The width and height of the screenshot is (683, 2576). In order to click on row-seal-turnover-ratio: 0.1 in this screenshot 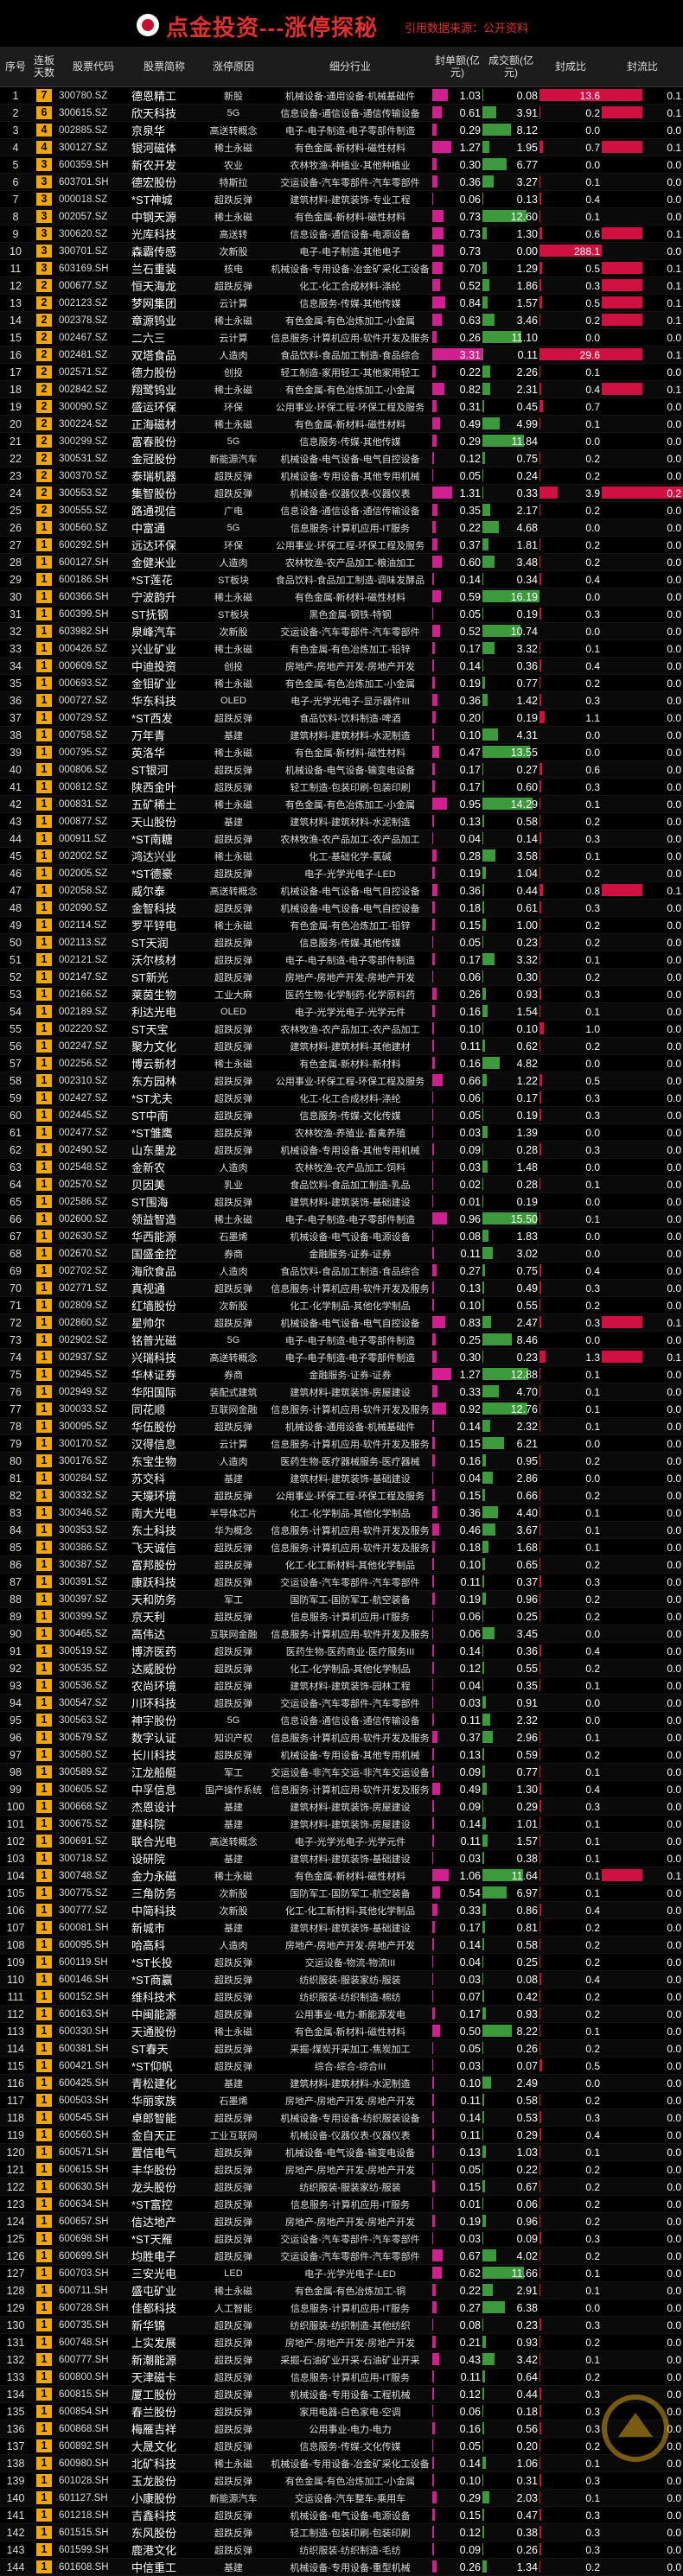, I will do `click(570, 856)`.